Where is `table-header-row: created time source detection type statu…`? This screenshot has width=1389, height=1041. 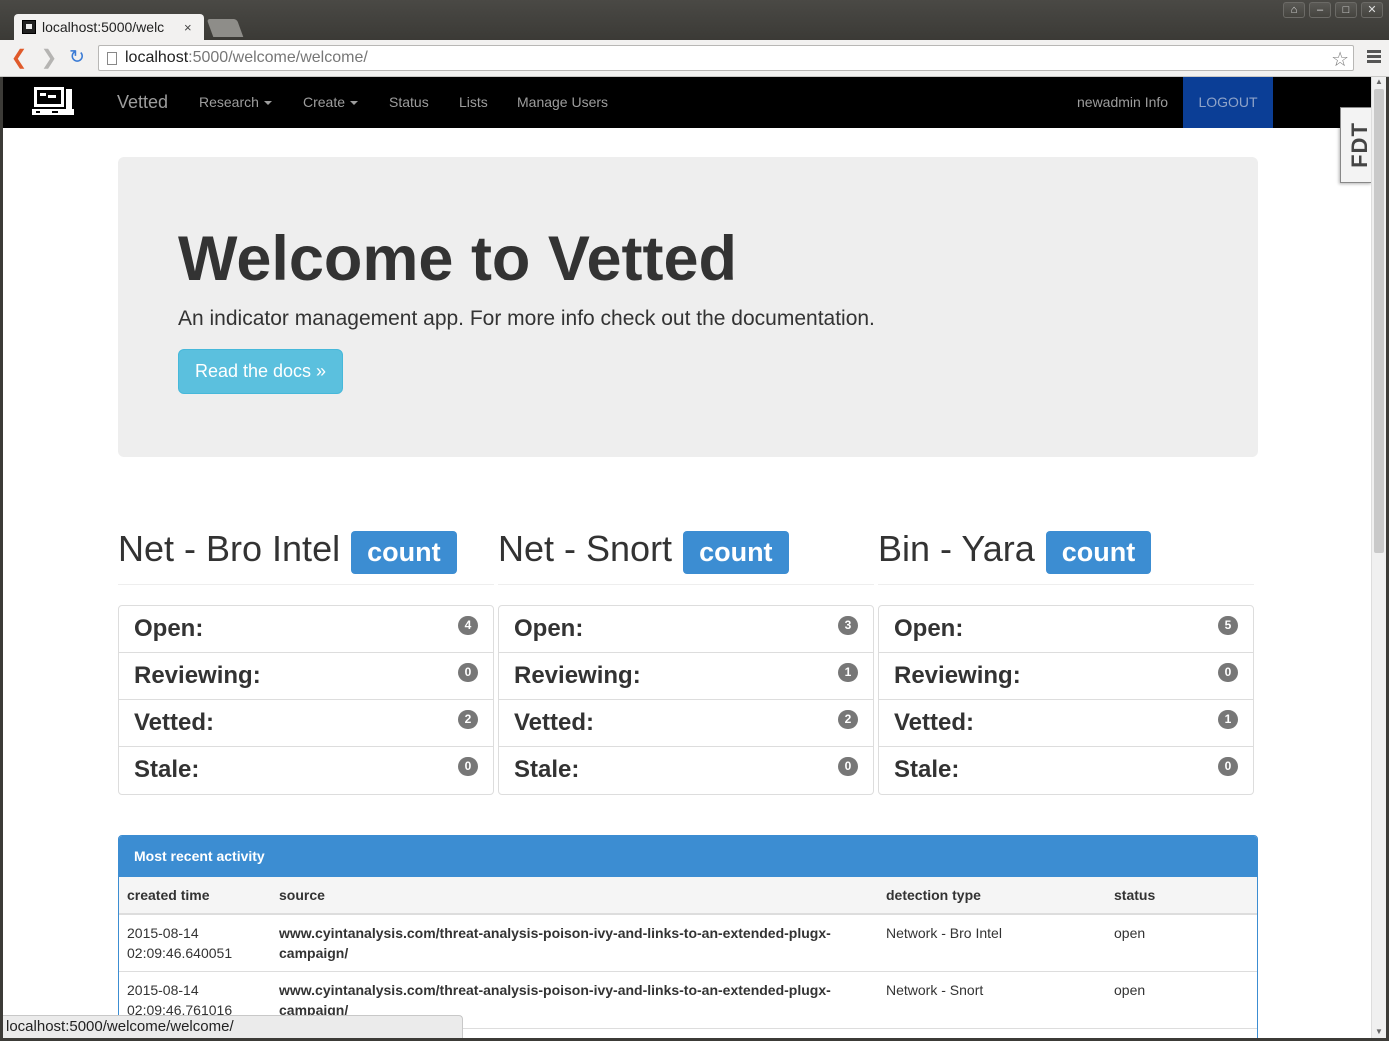 table-header-row: created time source detection type statu… is located at coordinates (688, 896).